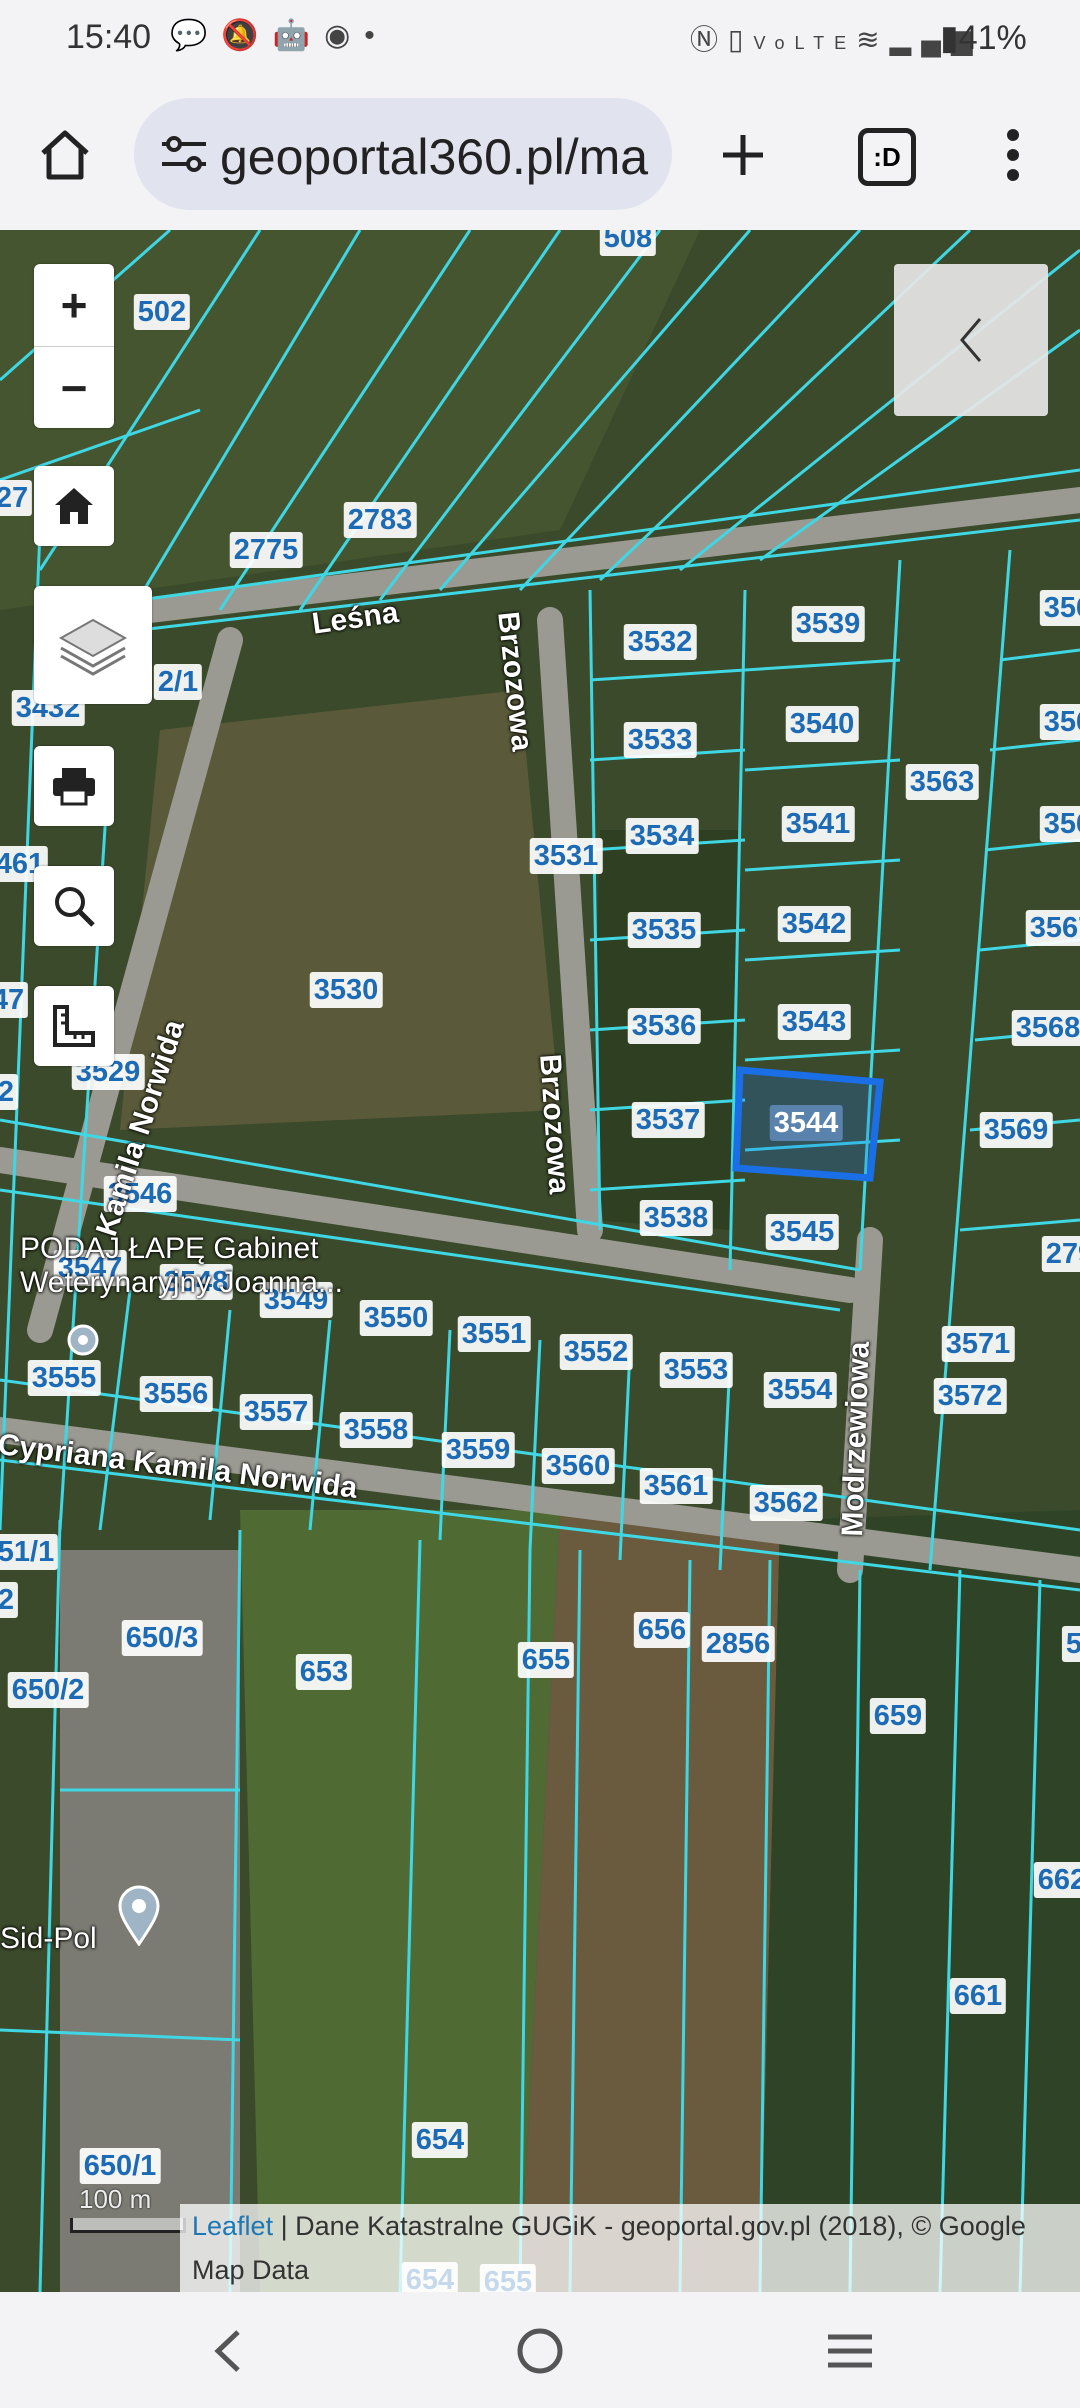  Describe the element at coordinates (978, 1344) in the screenshot. I see `parcel-label: 3571` at that location.